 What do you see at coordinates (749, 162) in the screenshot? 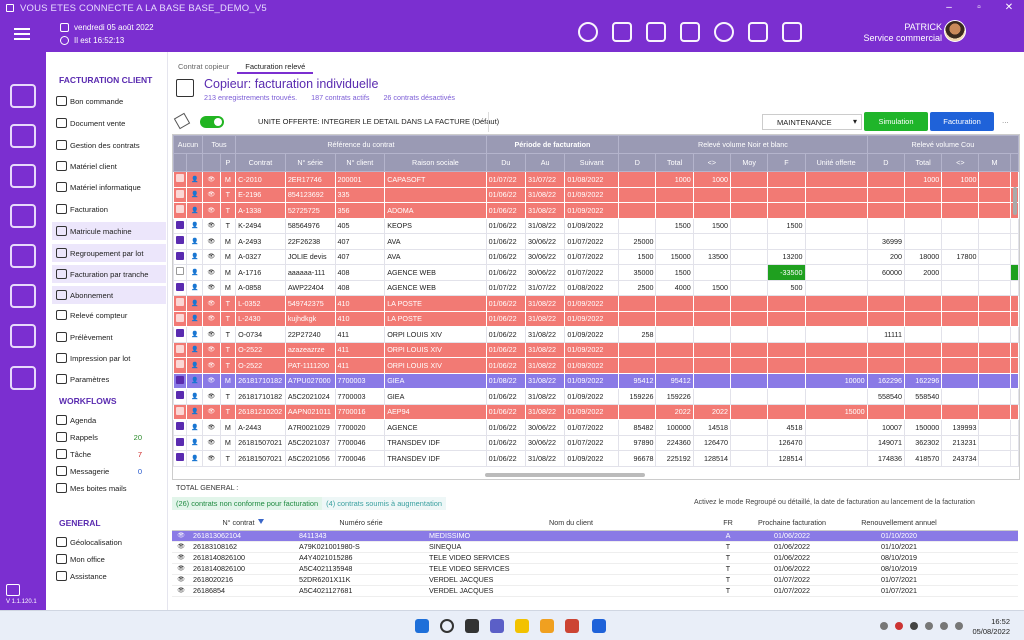
I see `col-header-moy: Moy` at bounding box center [749, 162].